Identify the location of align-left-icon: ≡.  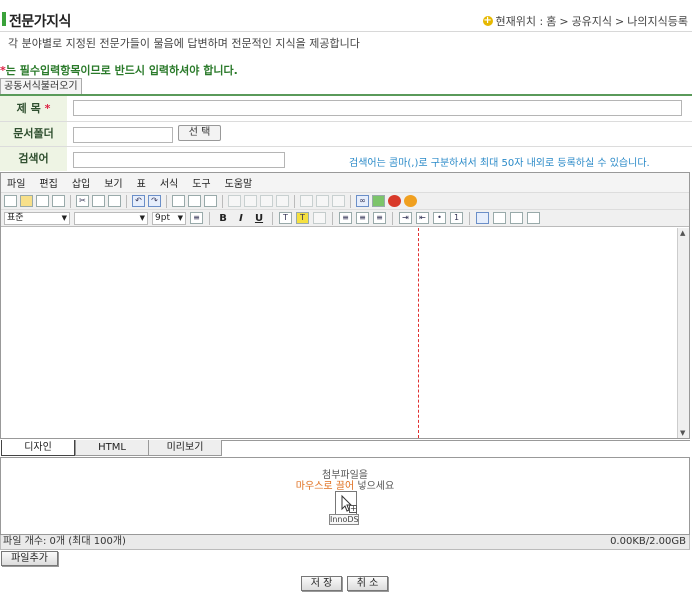
(345, 218).